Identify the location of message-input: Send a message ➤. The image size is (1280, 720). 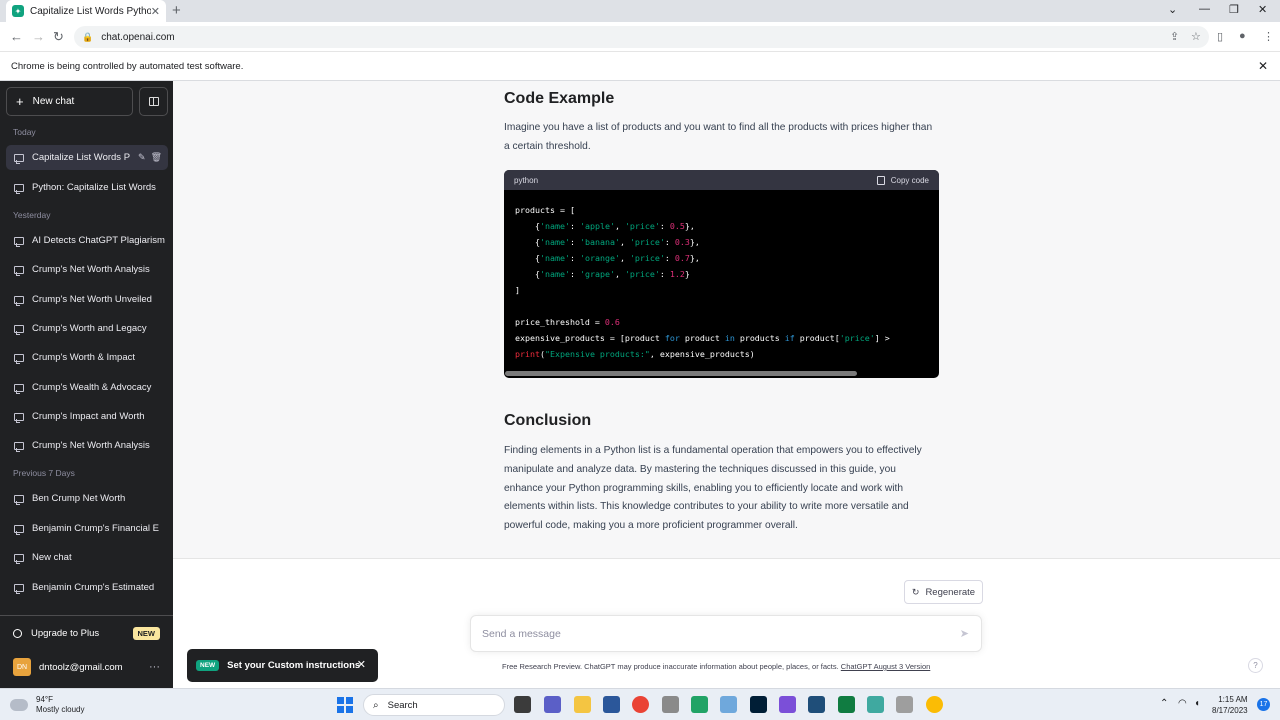
(726, 633).